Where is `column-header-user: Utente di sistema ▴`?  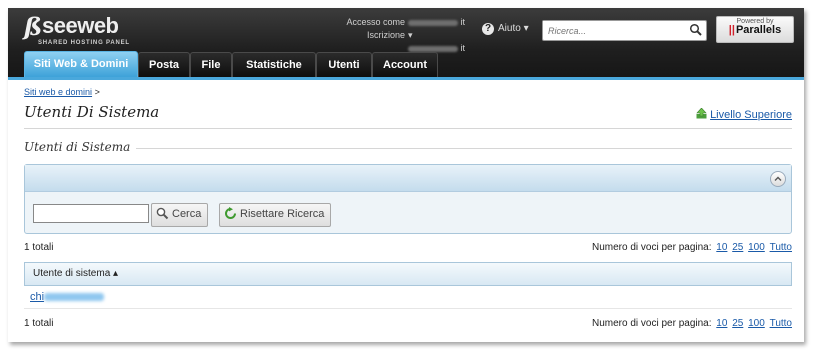 column-header-user: Utente di sistema ▴ is located at coordinates (408, 274).